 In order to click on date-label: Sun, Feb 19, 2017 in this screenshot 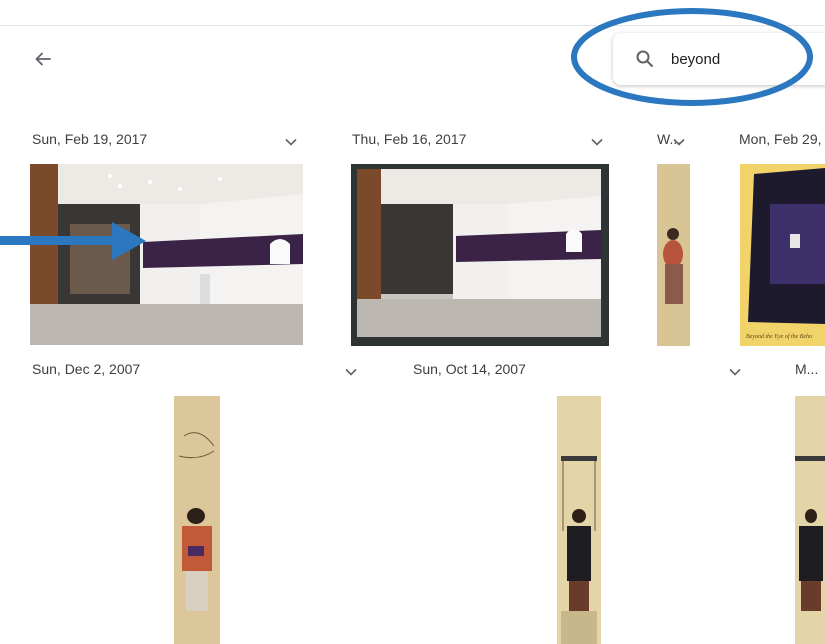, I will do `click(90, 139)`.